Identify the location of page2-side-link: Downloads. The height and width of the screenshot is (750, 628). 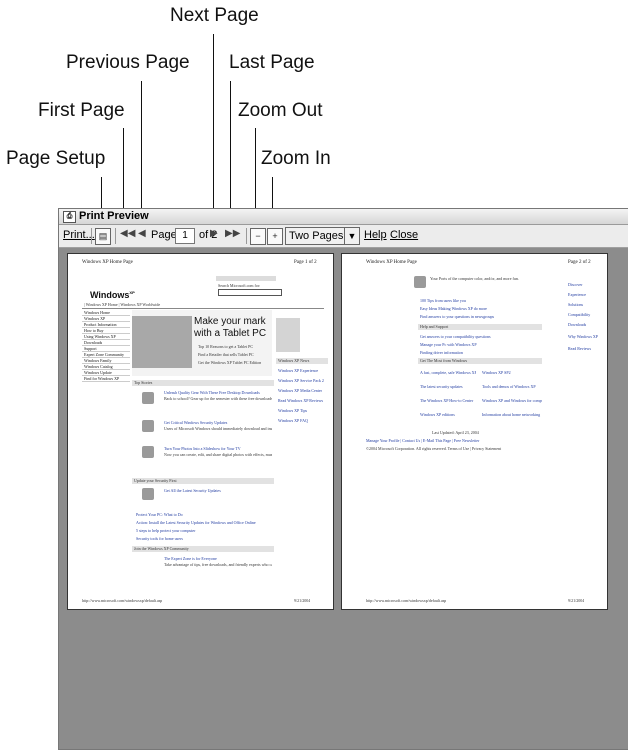
(586, 324).